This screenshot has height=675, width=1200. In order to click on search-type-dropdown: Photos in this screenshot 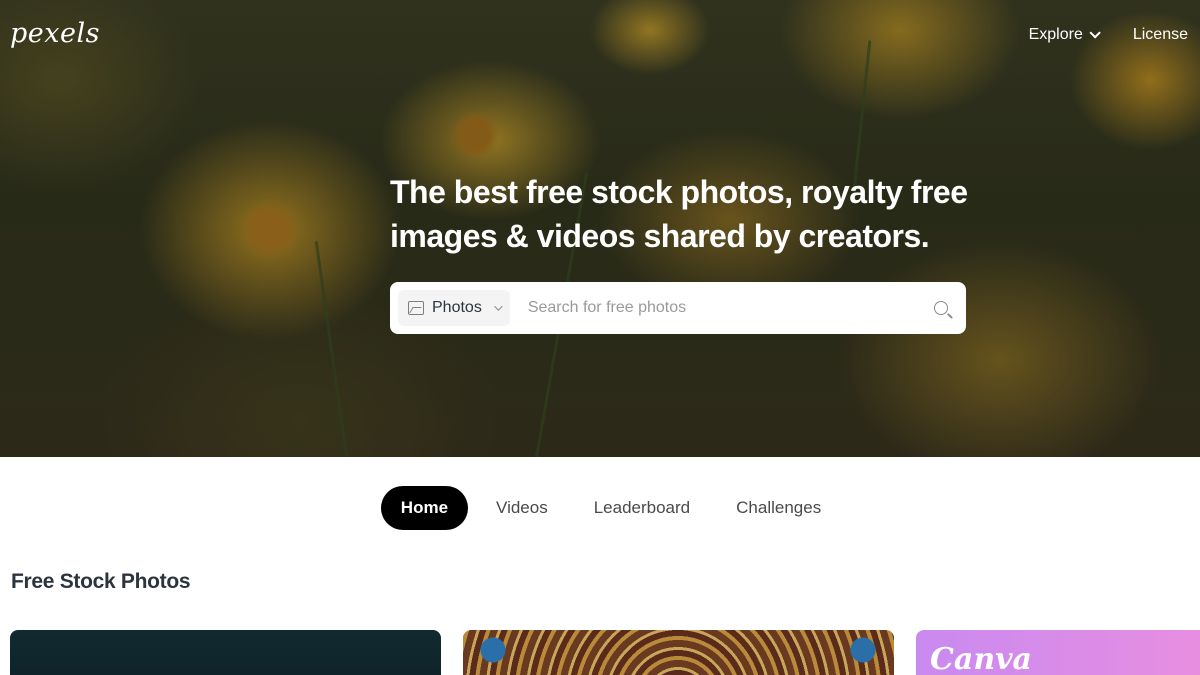, I will do `click(454, 308)`.